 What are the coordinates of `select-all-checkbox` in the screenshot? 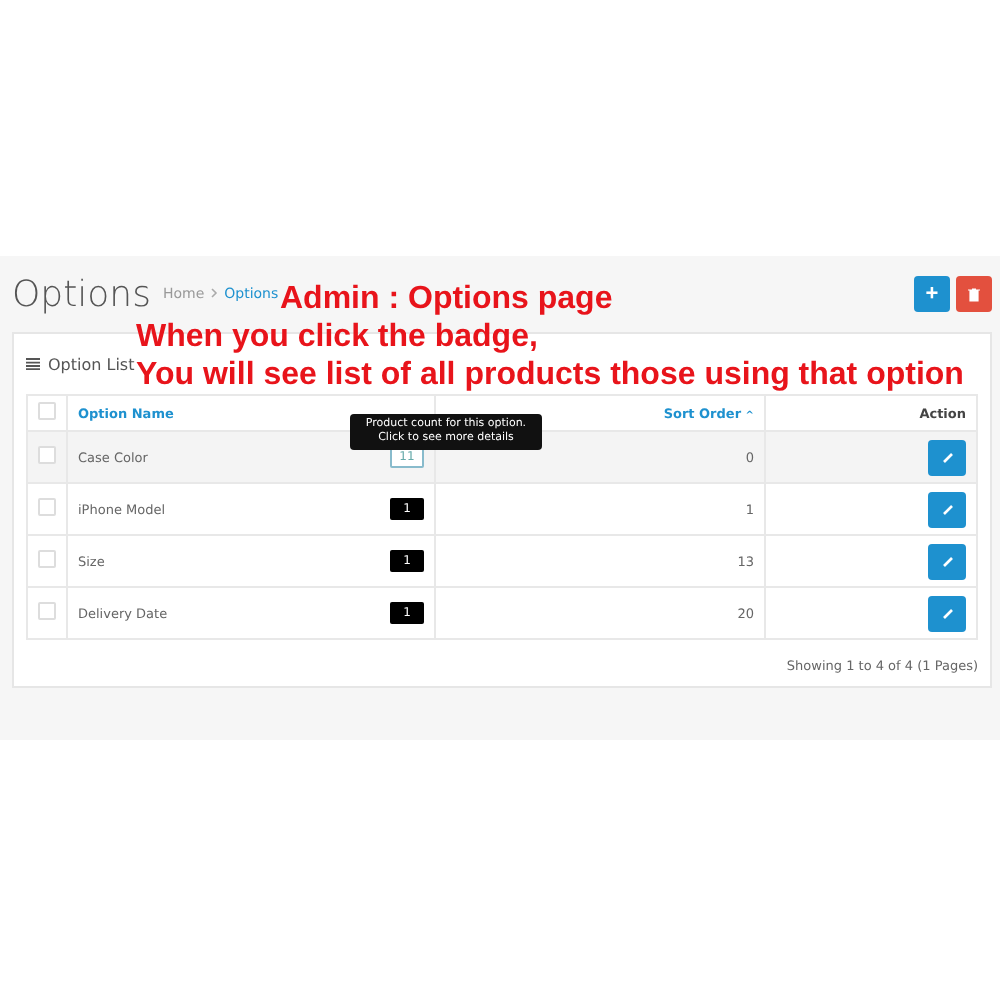 It's located at (47, 411).